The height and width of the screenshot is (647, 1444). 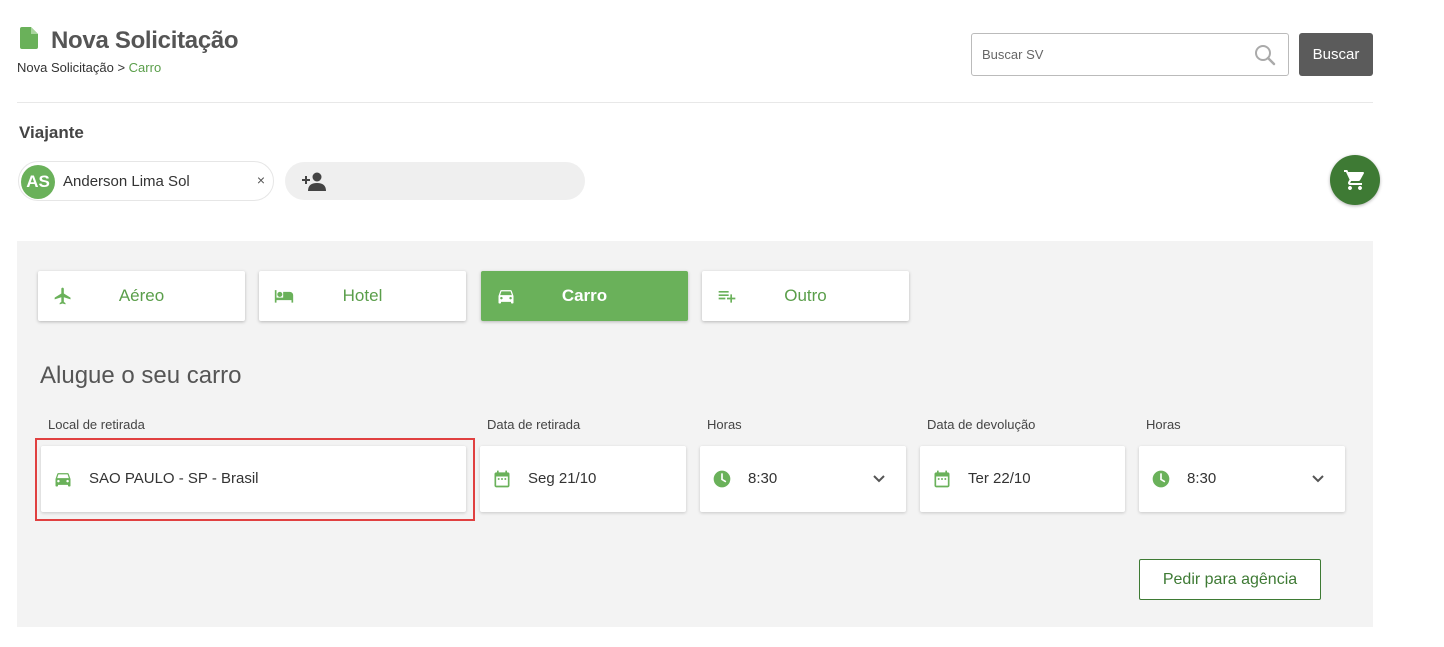 What do you see at coordinates (362, 296) in the screenshot?
I see `tab-hotel: Hotel` at bounding box center [362, 296].